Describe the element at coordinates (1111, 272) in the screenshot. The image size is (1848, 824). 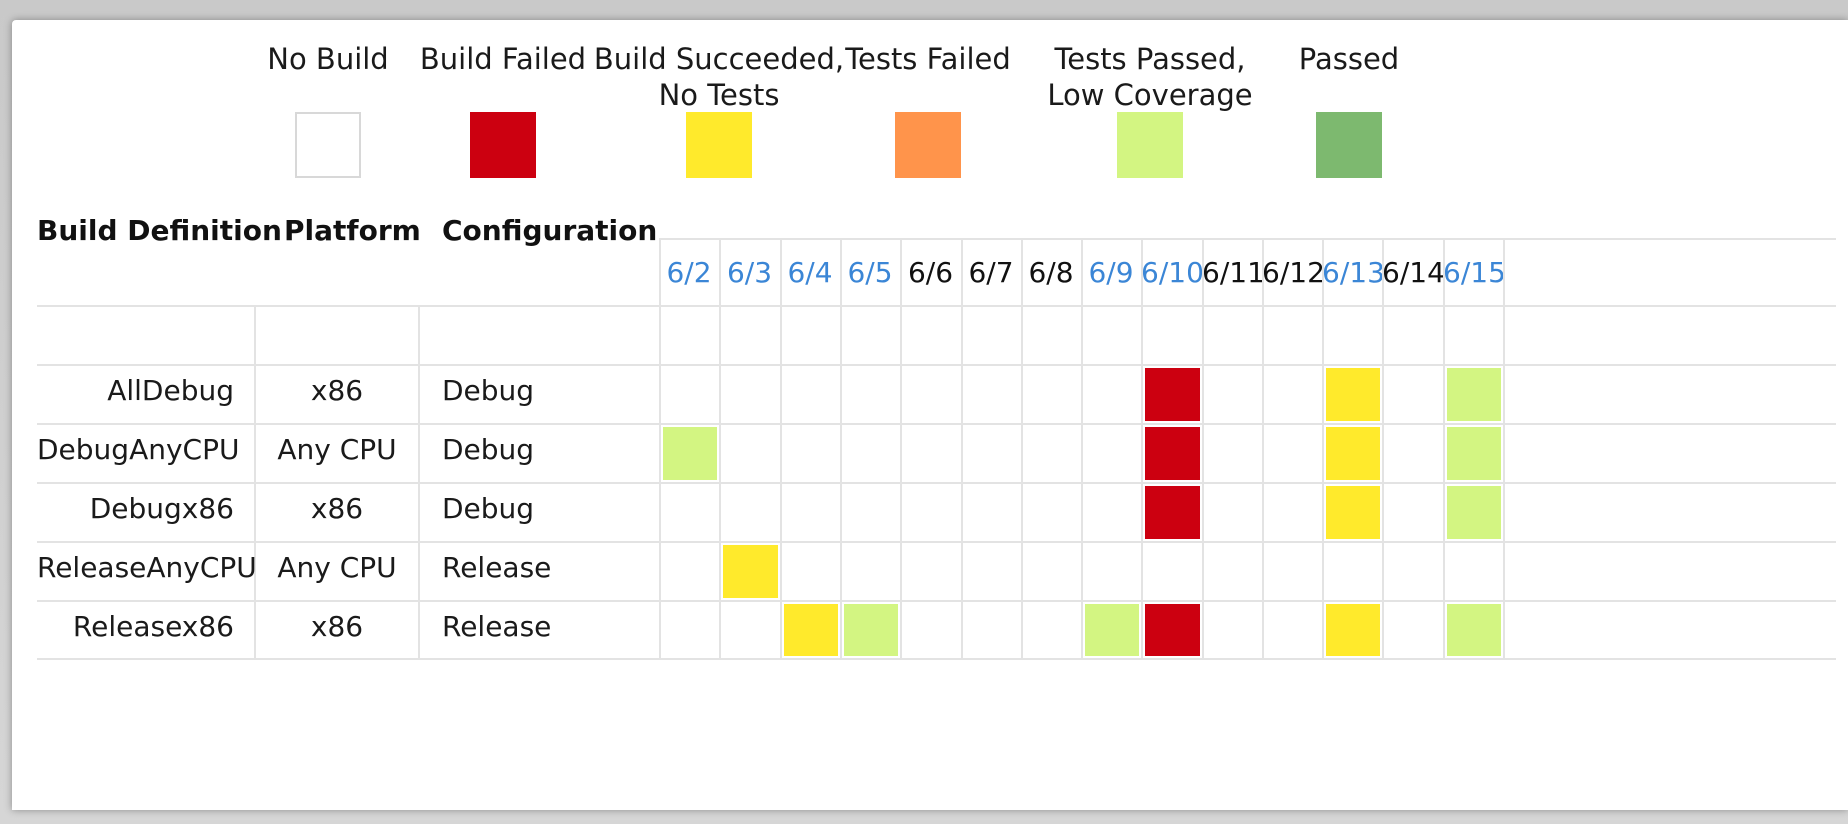
I see `date-header-6-9: 6/9` at that location.